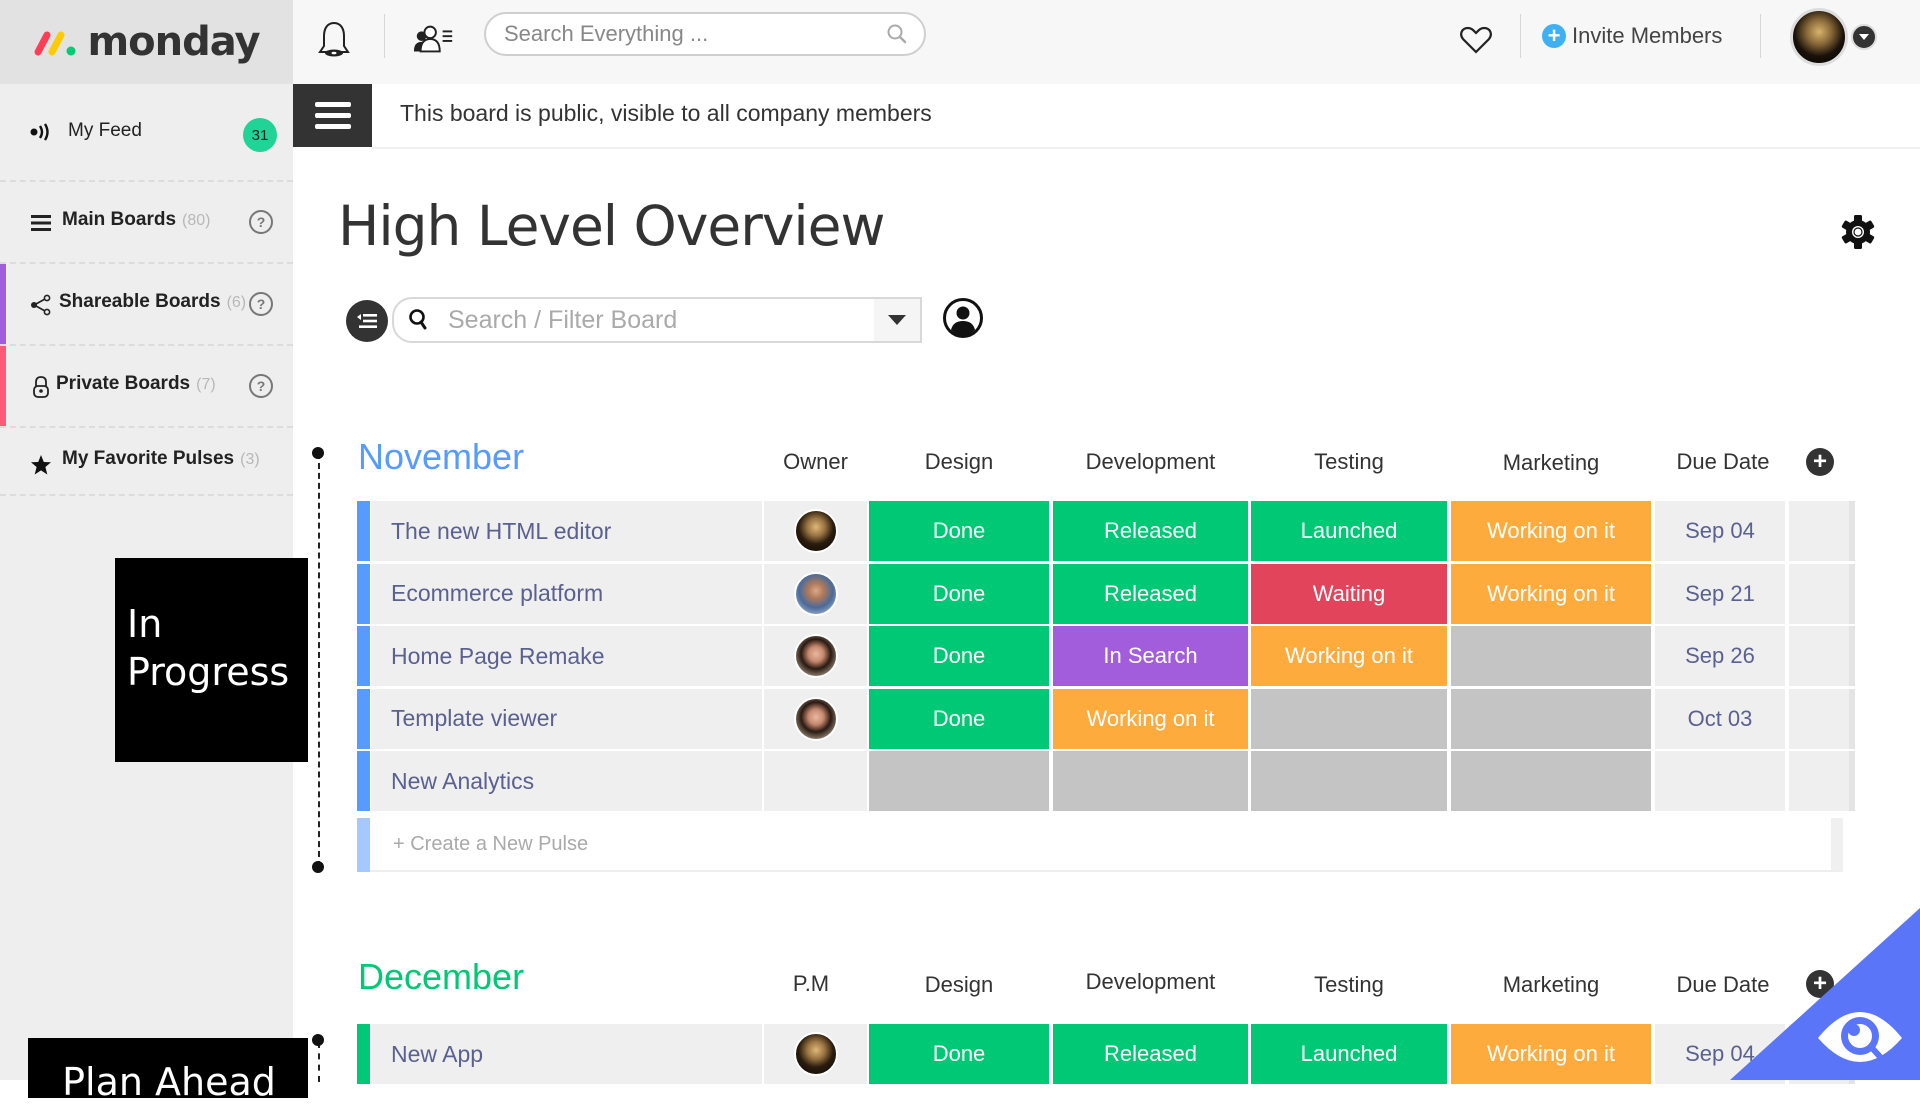  What do you see at coordinates (1825, 994) in the screenshot?
I see `eye-search-icon` at bounding box center [1825, 994].